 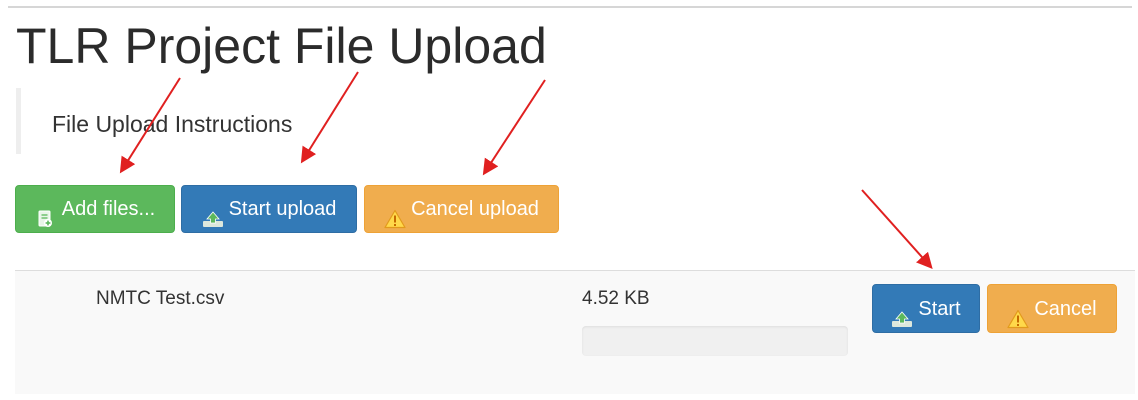 I want to click on upload-progress-bar, so click(x=715, y=341).